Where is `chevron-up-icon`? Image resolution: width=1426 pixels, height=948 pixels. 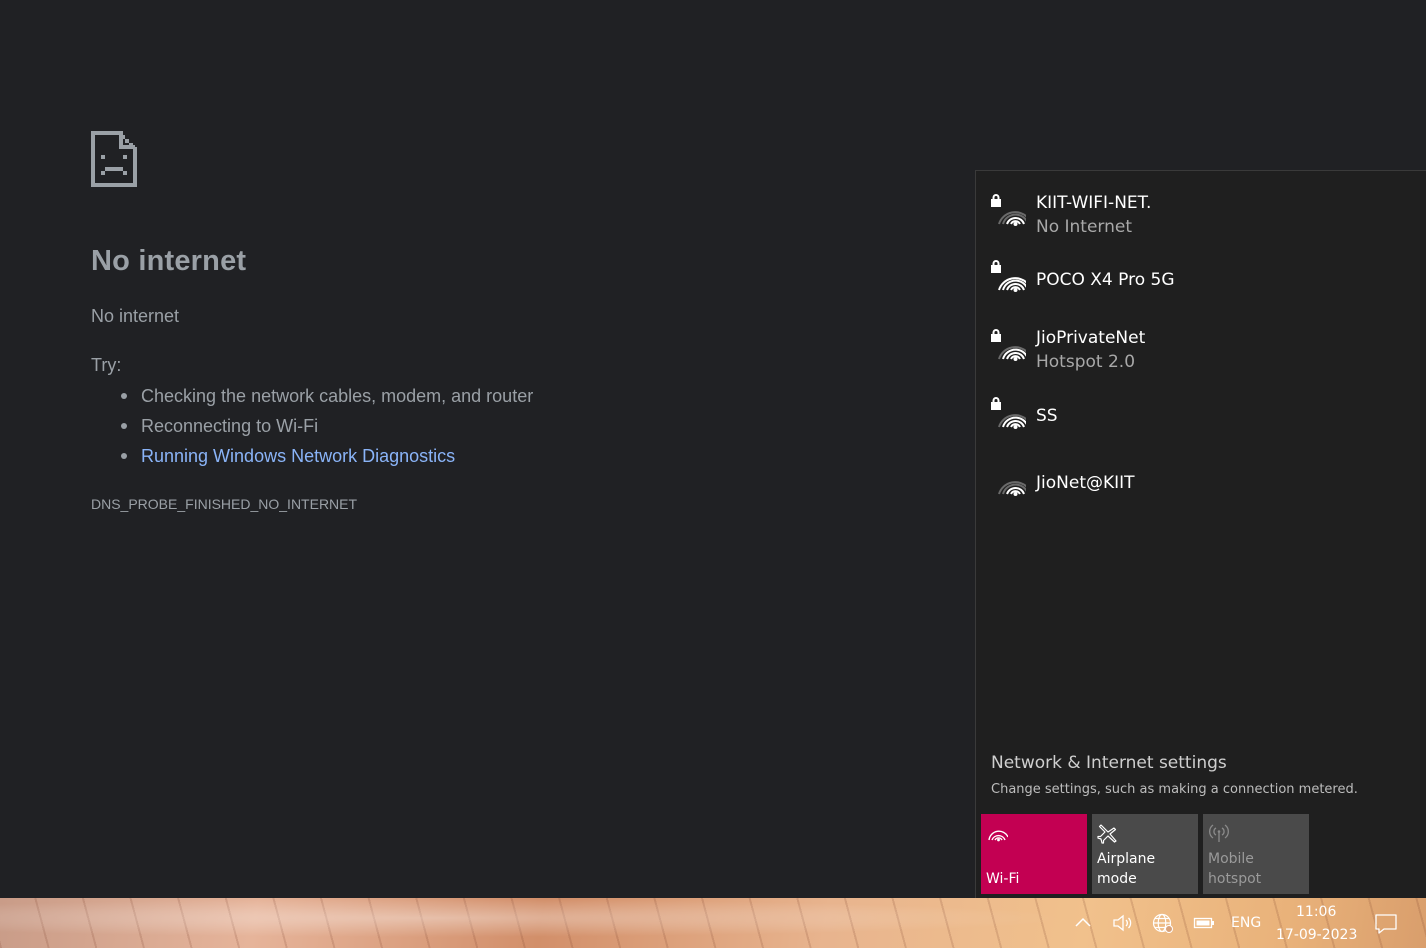 chevron-up-icon is located at coordinates (1083, 923).